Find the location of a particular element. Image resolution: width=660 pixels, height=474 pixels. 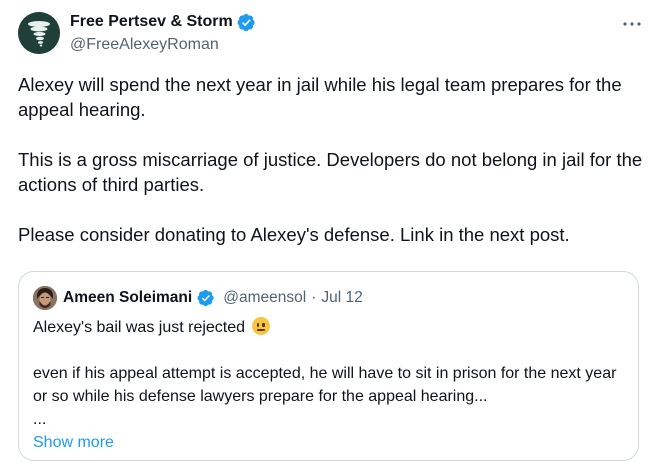

neutral-face-icon is located at coordinates (260, 326).